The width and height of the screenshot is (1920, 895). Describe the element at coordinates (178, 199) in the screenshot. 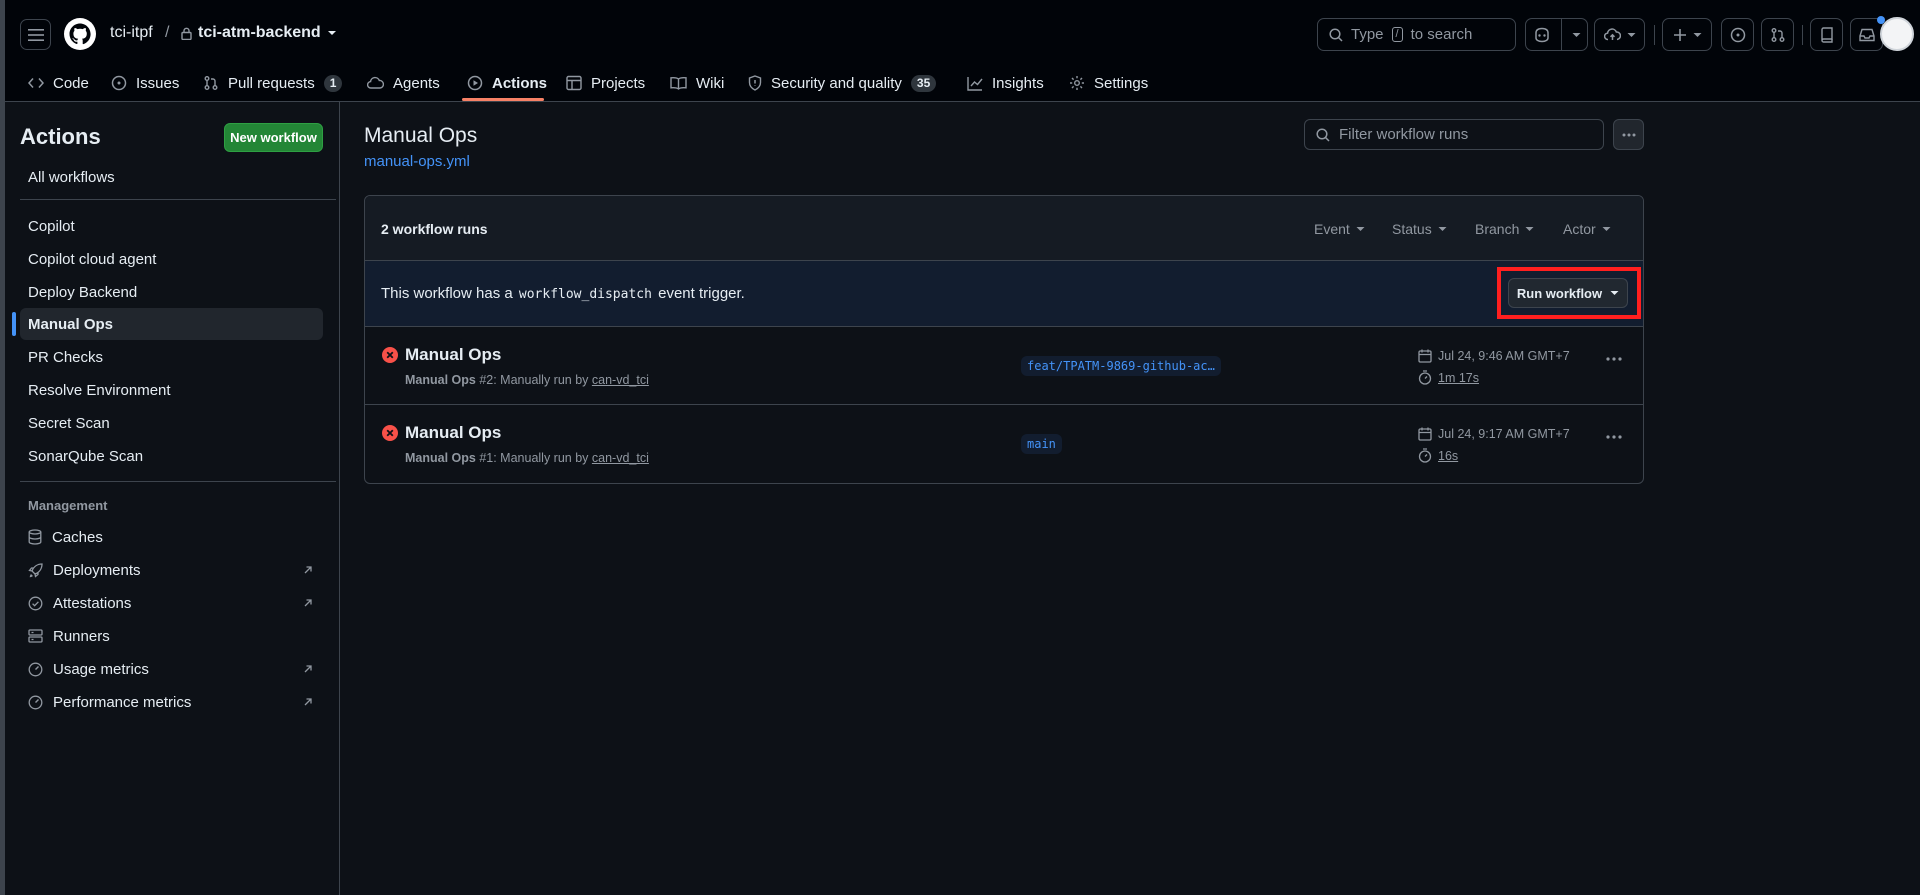

I see `sidebar-divider` at that location.